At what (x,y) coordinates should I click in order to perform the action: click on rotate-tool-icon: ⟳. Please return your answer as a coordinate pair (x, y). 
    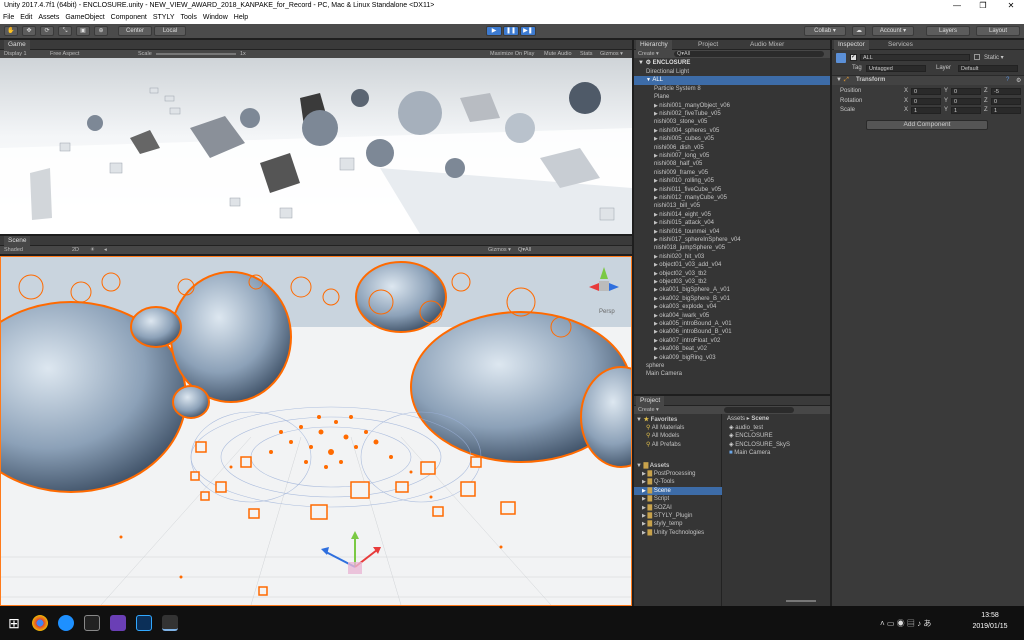
    Looking at the image, I should click on (47, 31).